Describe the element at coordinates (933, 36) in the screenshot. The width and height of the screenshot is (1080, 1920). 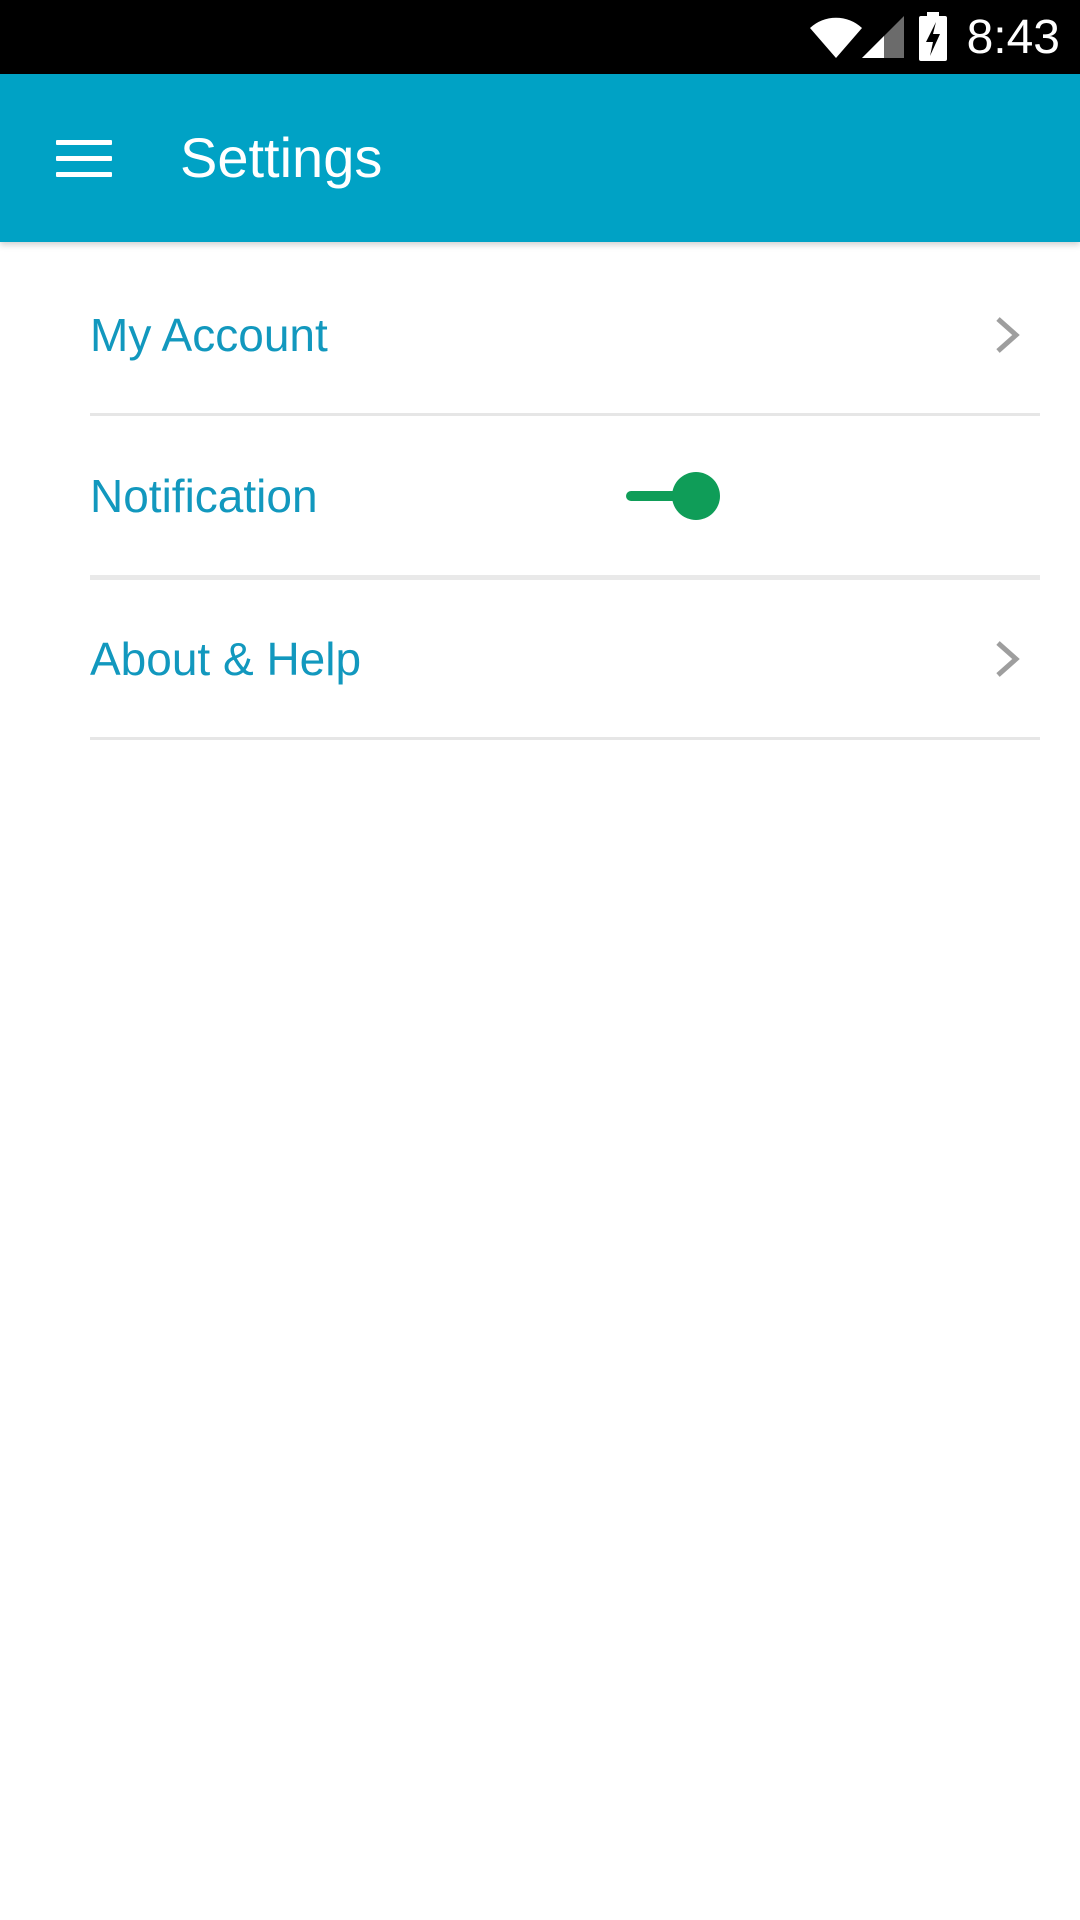
I see `battery-charging-icon` at that location.